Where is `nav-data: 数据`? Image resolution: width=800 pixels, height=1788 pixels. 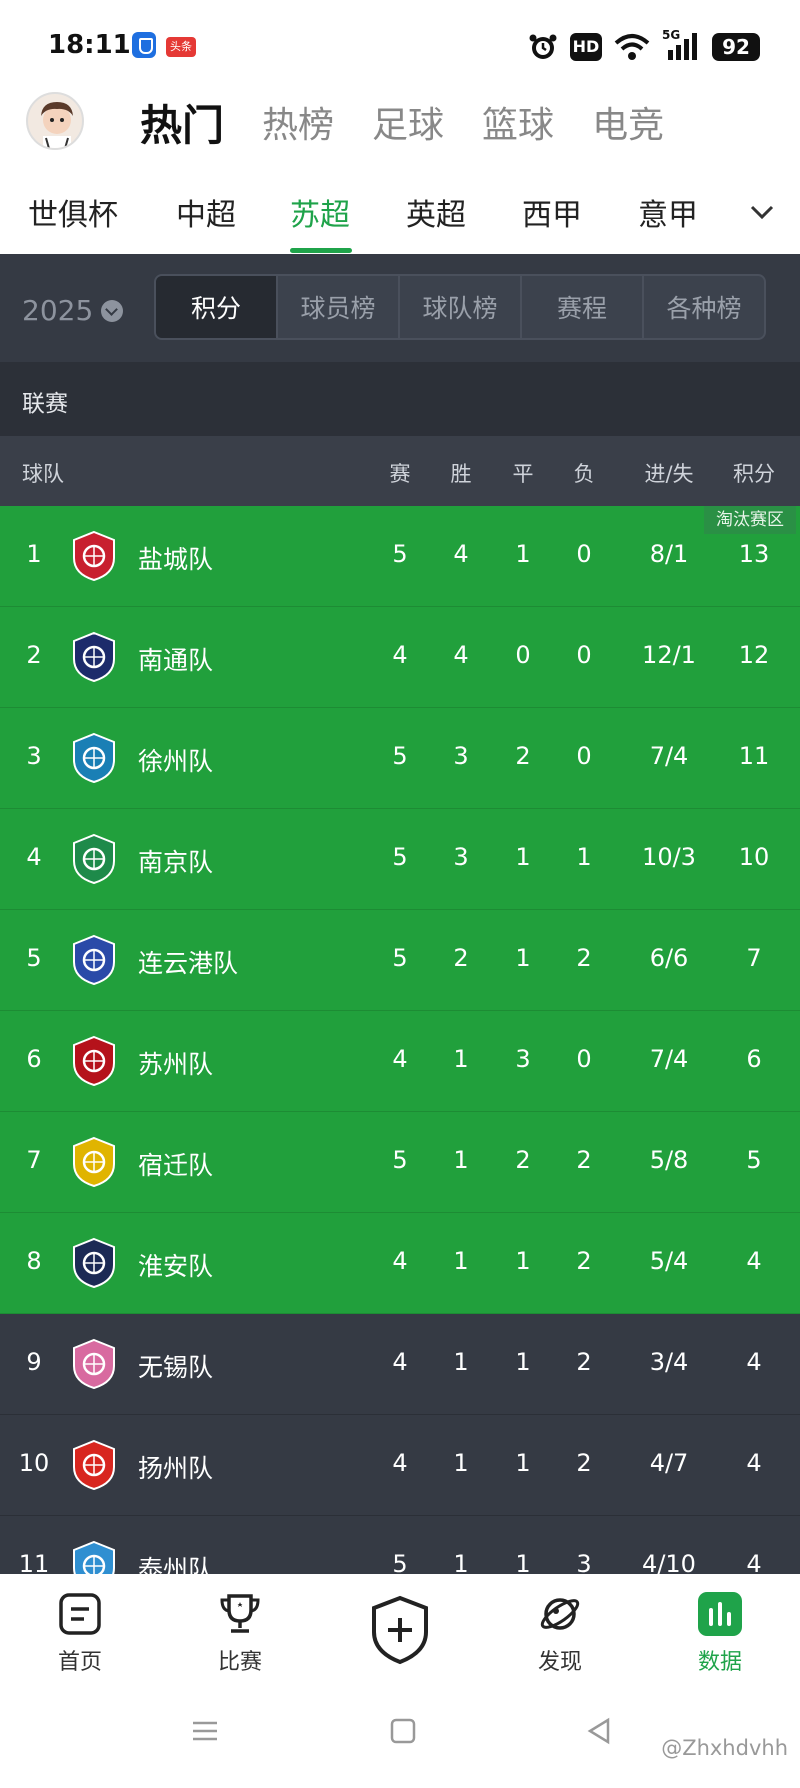 nav-data: 数据 is located at coordinates (720, 1634).